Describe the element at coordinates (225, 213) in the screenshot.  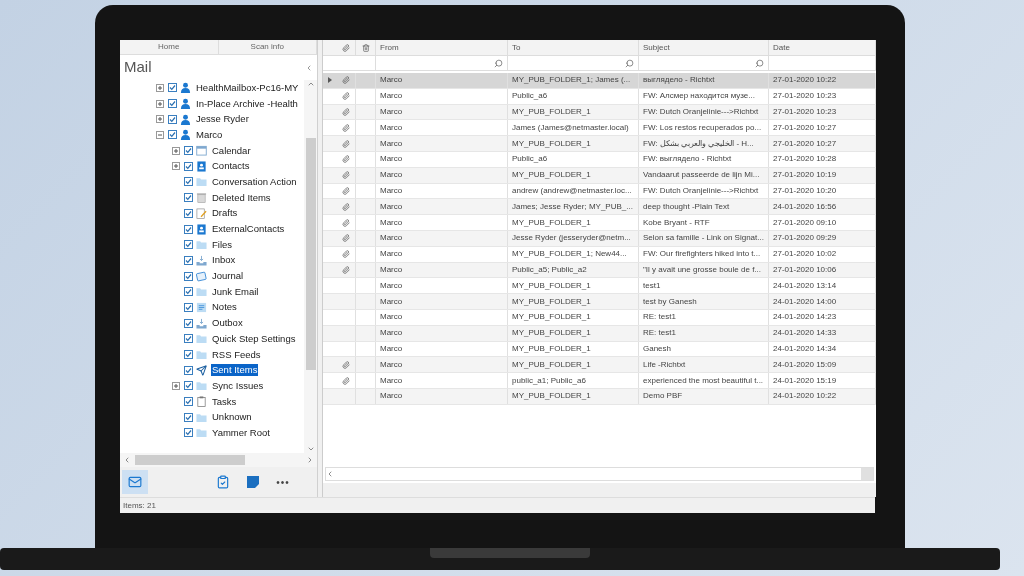
I see `tree-item: Drafts` at that location.